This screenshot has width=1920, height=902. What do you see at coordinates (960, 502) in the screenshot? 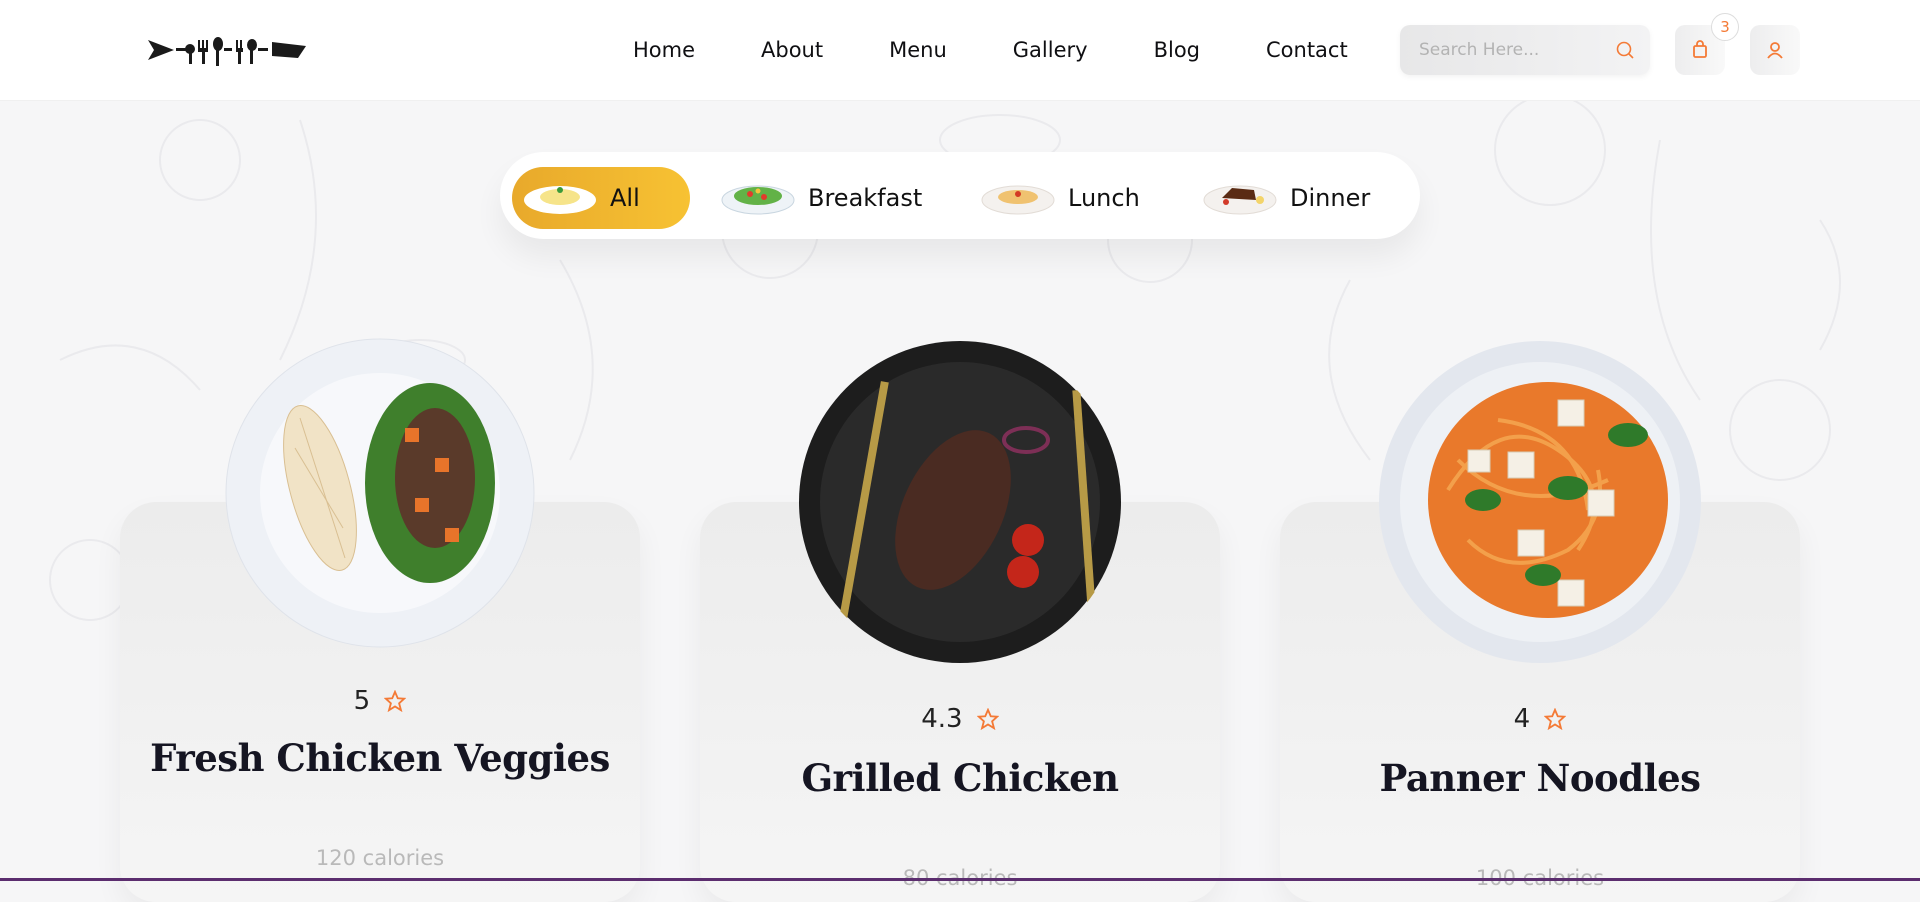
I see `dish-image-grilled-chicken` at bounding box center [960, 502].